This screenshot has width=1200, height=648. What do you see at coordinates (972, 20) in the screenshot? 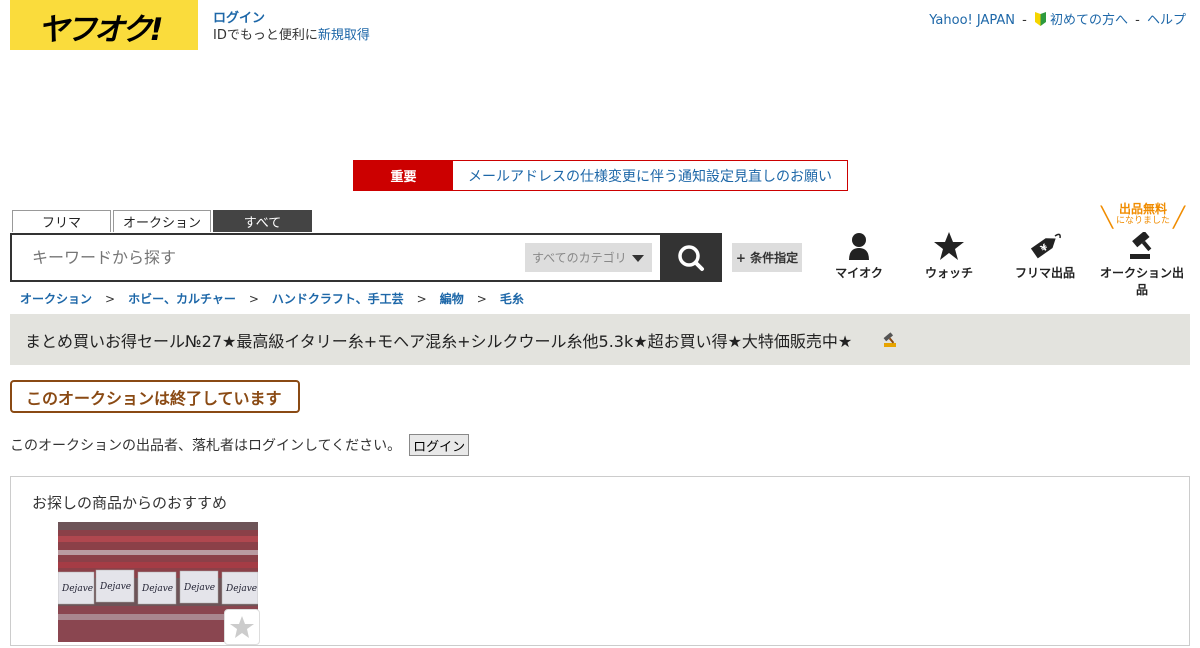
I see `yahoo-japan-link: Yahoo! JAPAN` at bounding box center [972, 20].